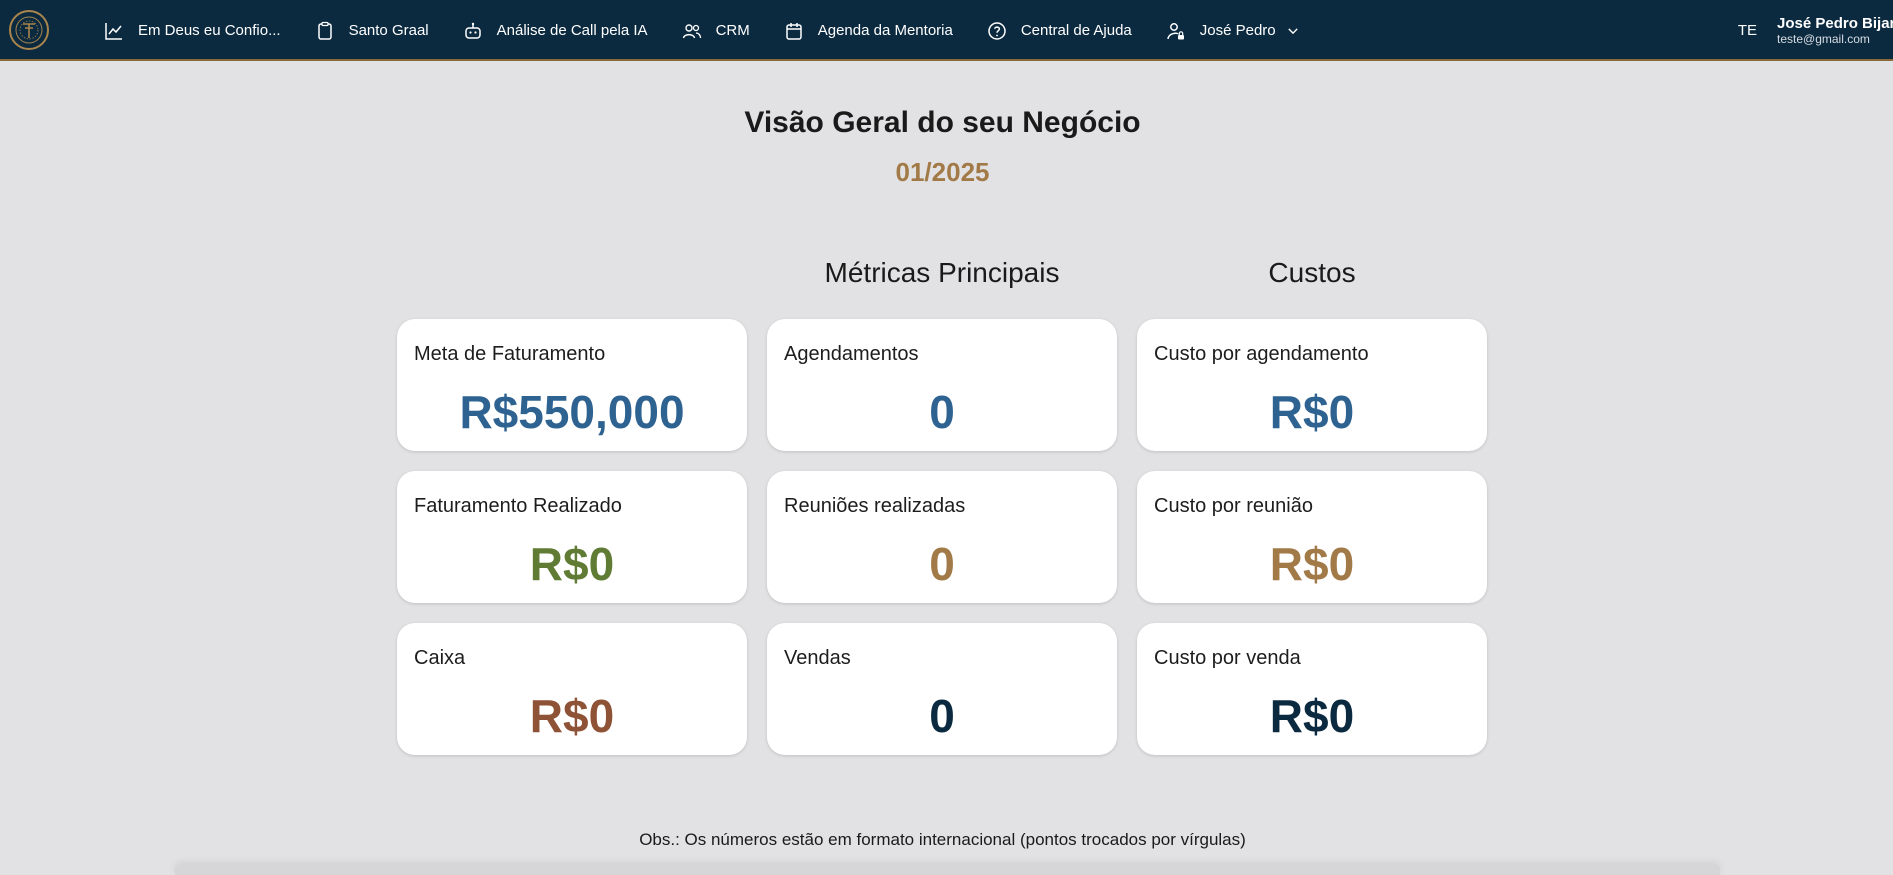  I want to click on page-title: Visão Geral do seu Negócio, so click(942, 122).